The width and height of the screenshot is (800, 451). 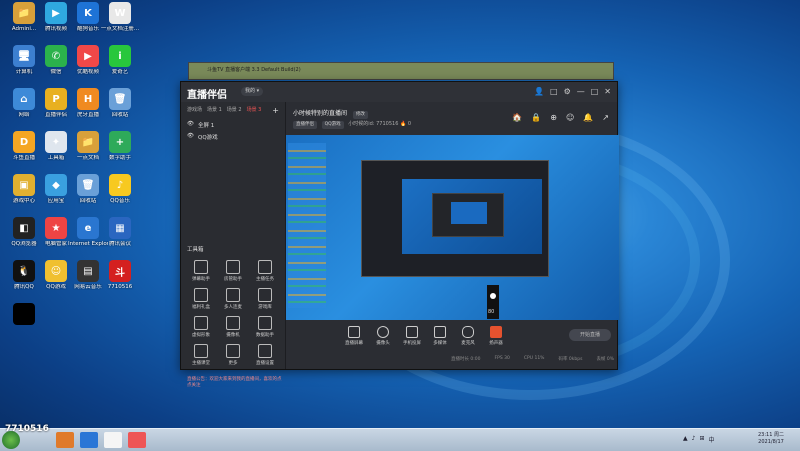 I want to click on desktop-icon-glyph: 🗑, so click(x=88, y=185).